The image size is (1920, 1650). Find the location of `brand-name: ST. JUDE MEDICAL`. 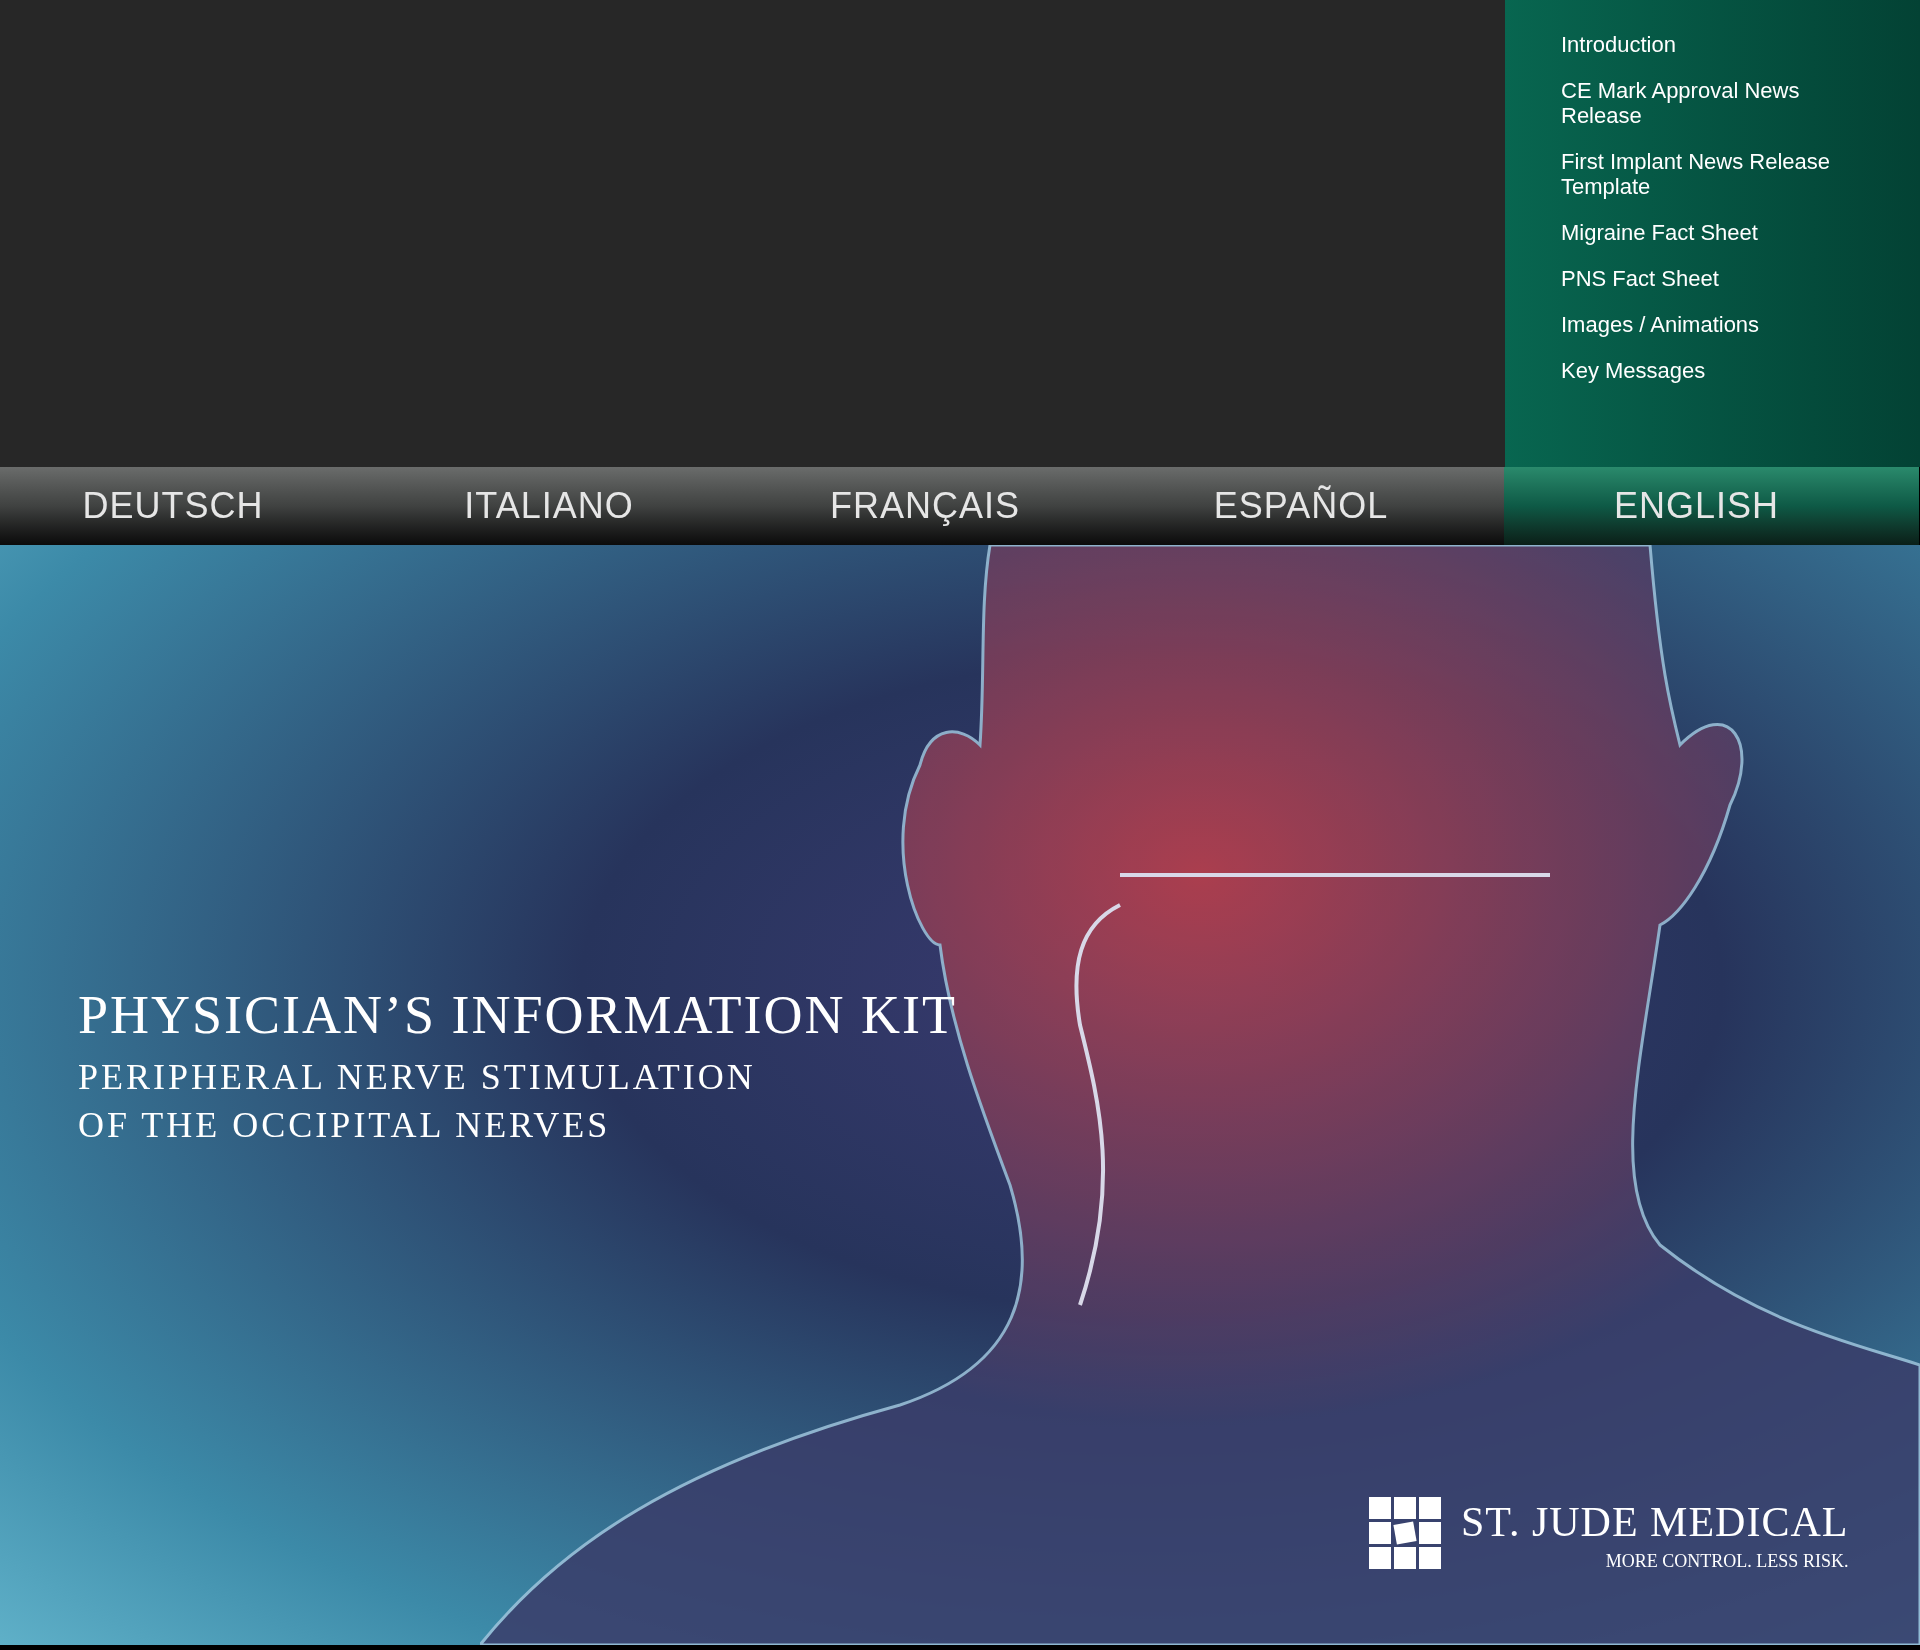

brand-name: ST. JUDE MEDICAL is located at coordinates (1655, 1522).